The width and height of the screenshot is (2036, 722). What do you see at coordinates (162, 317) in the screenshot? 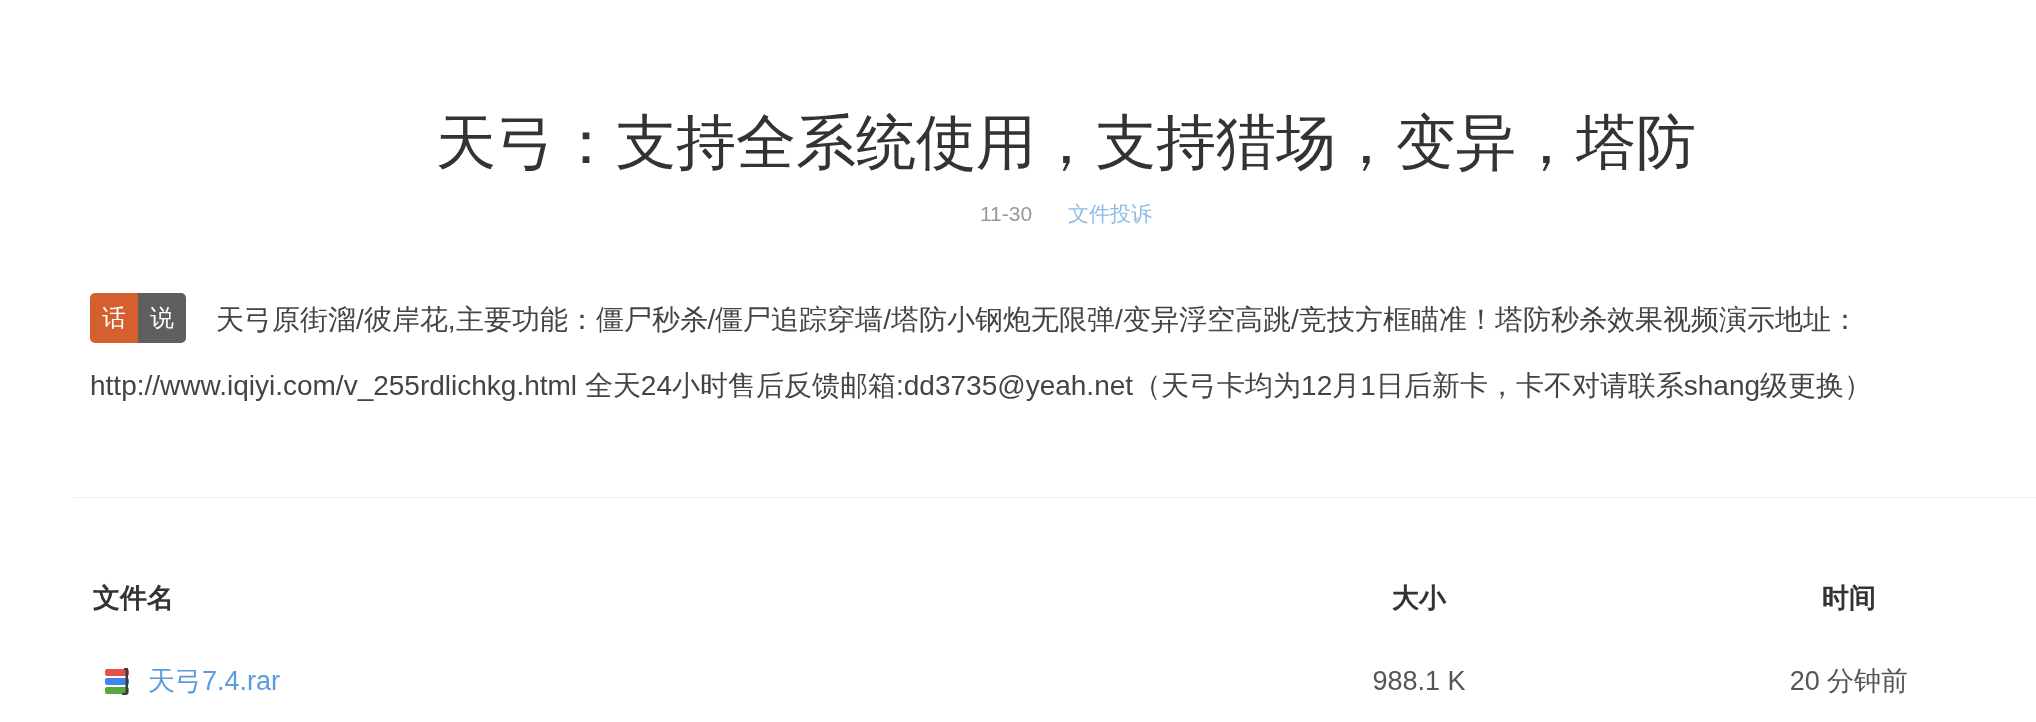
I see `badge-label: 说` at bounding box center [162, 317].